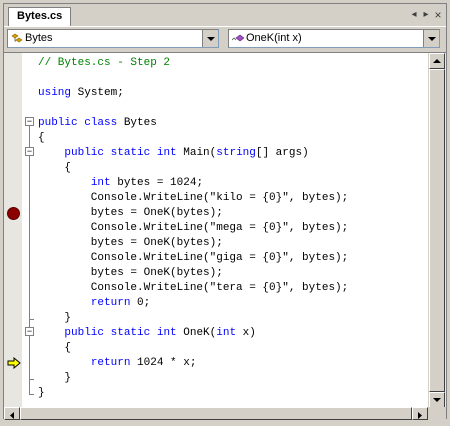 The width and height of the screenshot is (450, 426). Describe the element at coordinates (29, 260) in the screenshot. I see `fold-guide` at that location.